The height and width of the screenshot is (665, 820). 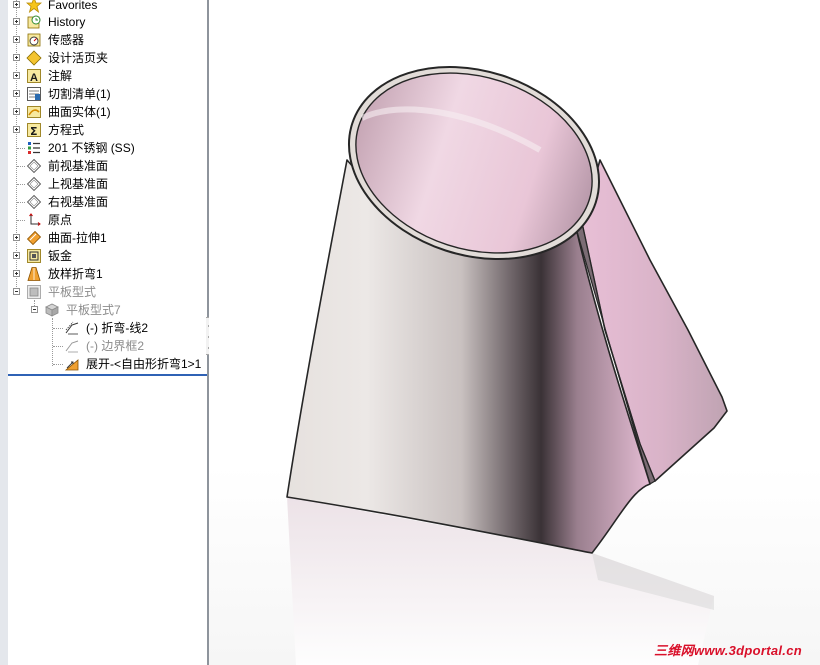 I want to click on tree-item-label: 上视基准面, so click(x=78, y=184).